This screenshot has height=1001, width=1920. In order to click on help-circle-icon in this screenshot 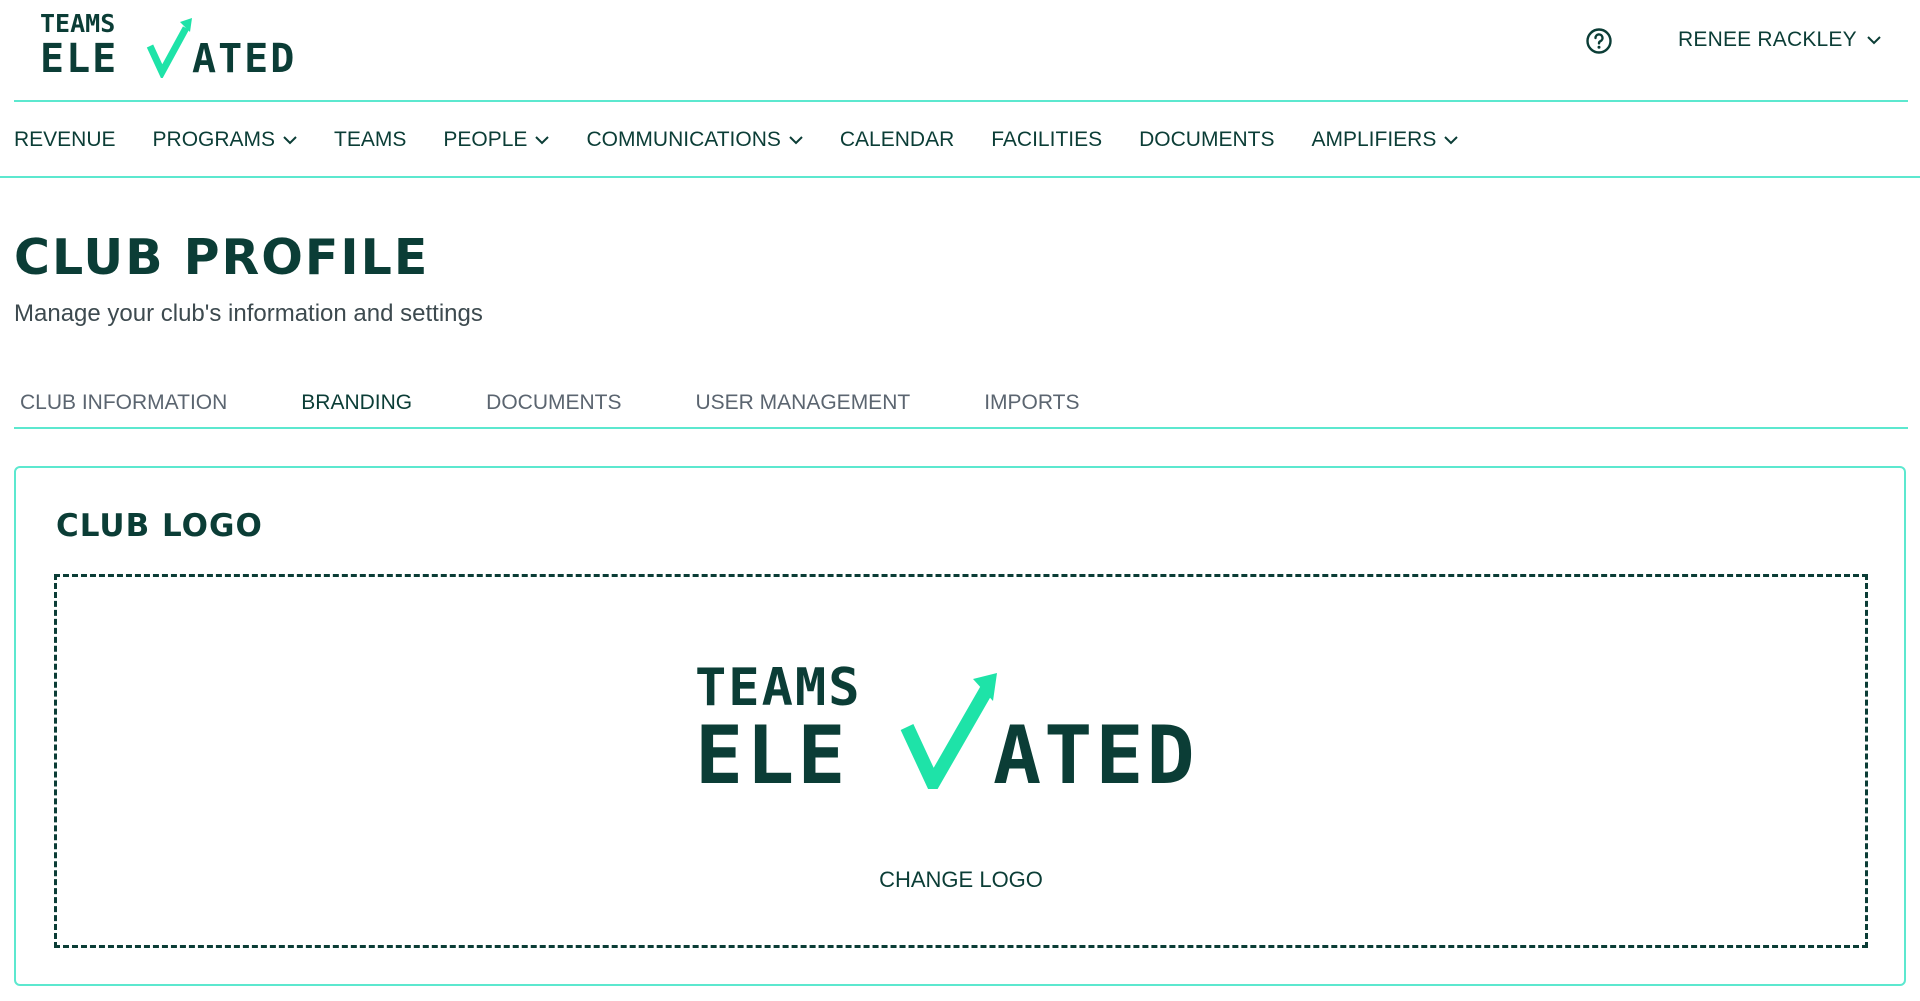, I will do `click(1599, 41)`.